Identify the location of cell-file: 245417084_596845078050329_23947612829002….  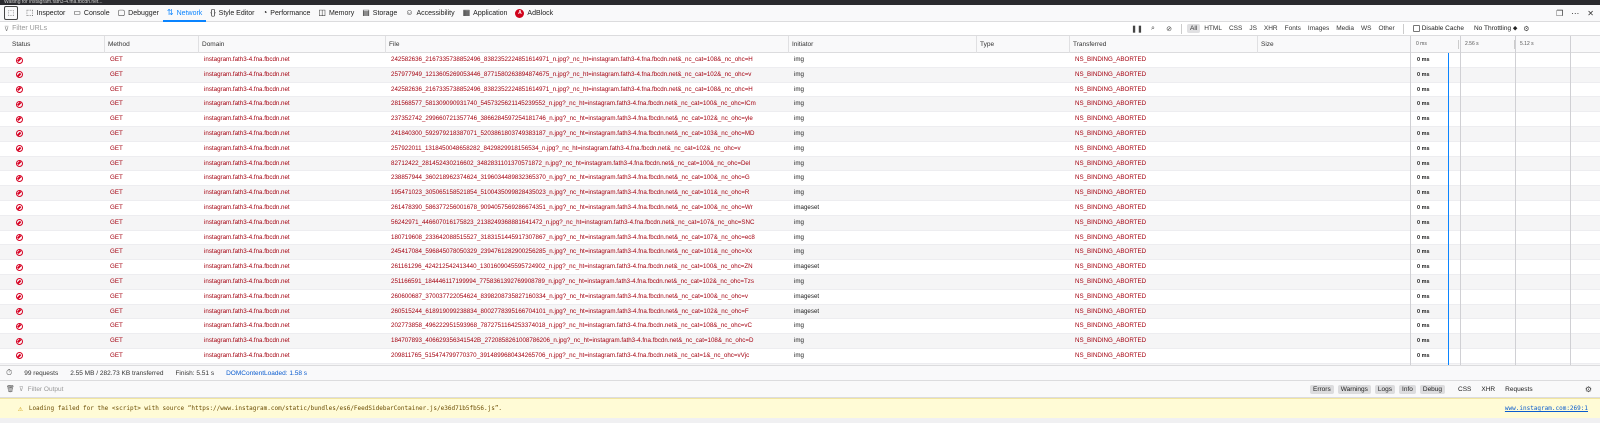
(572, 252).